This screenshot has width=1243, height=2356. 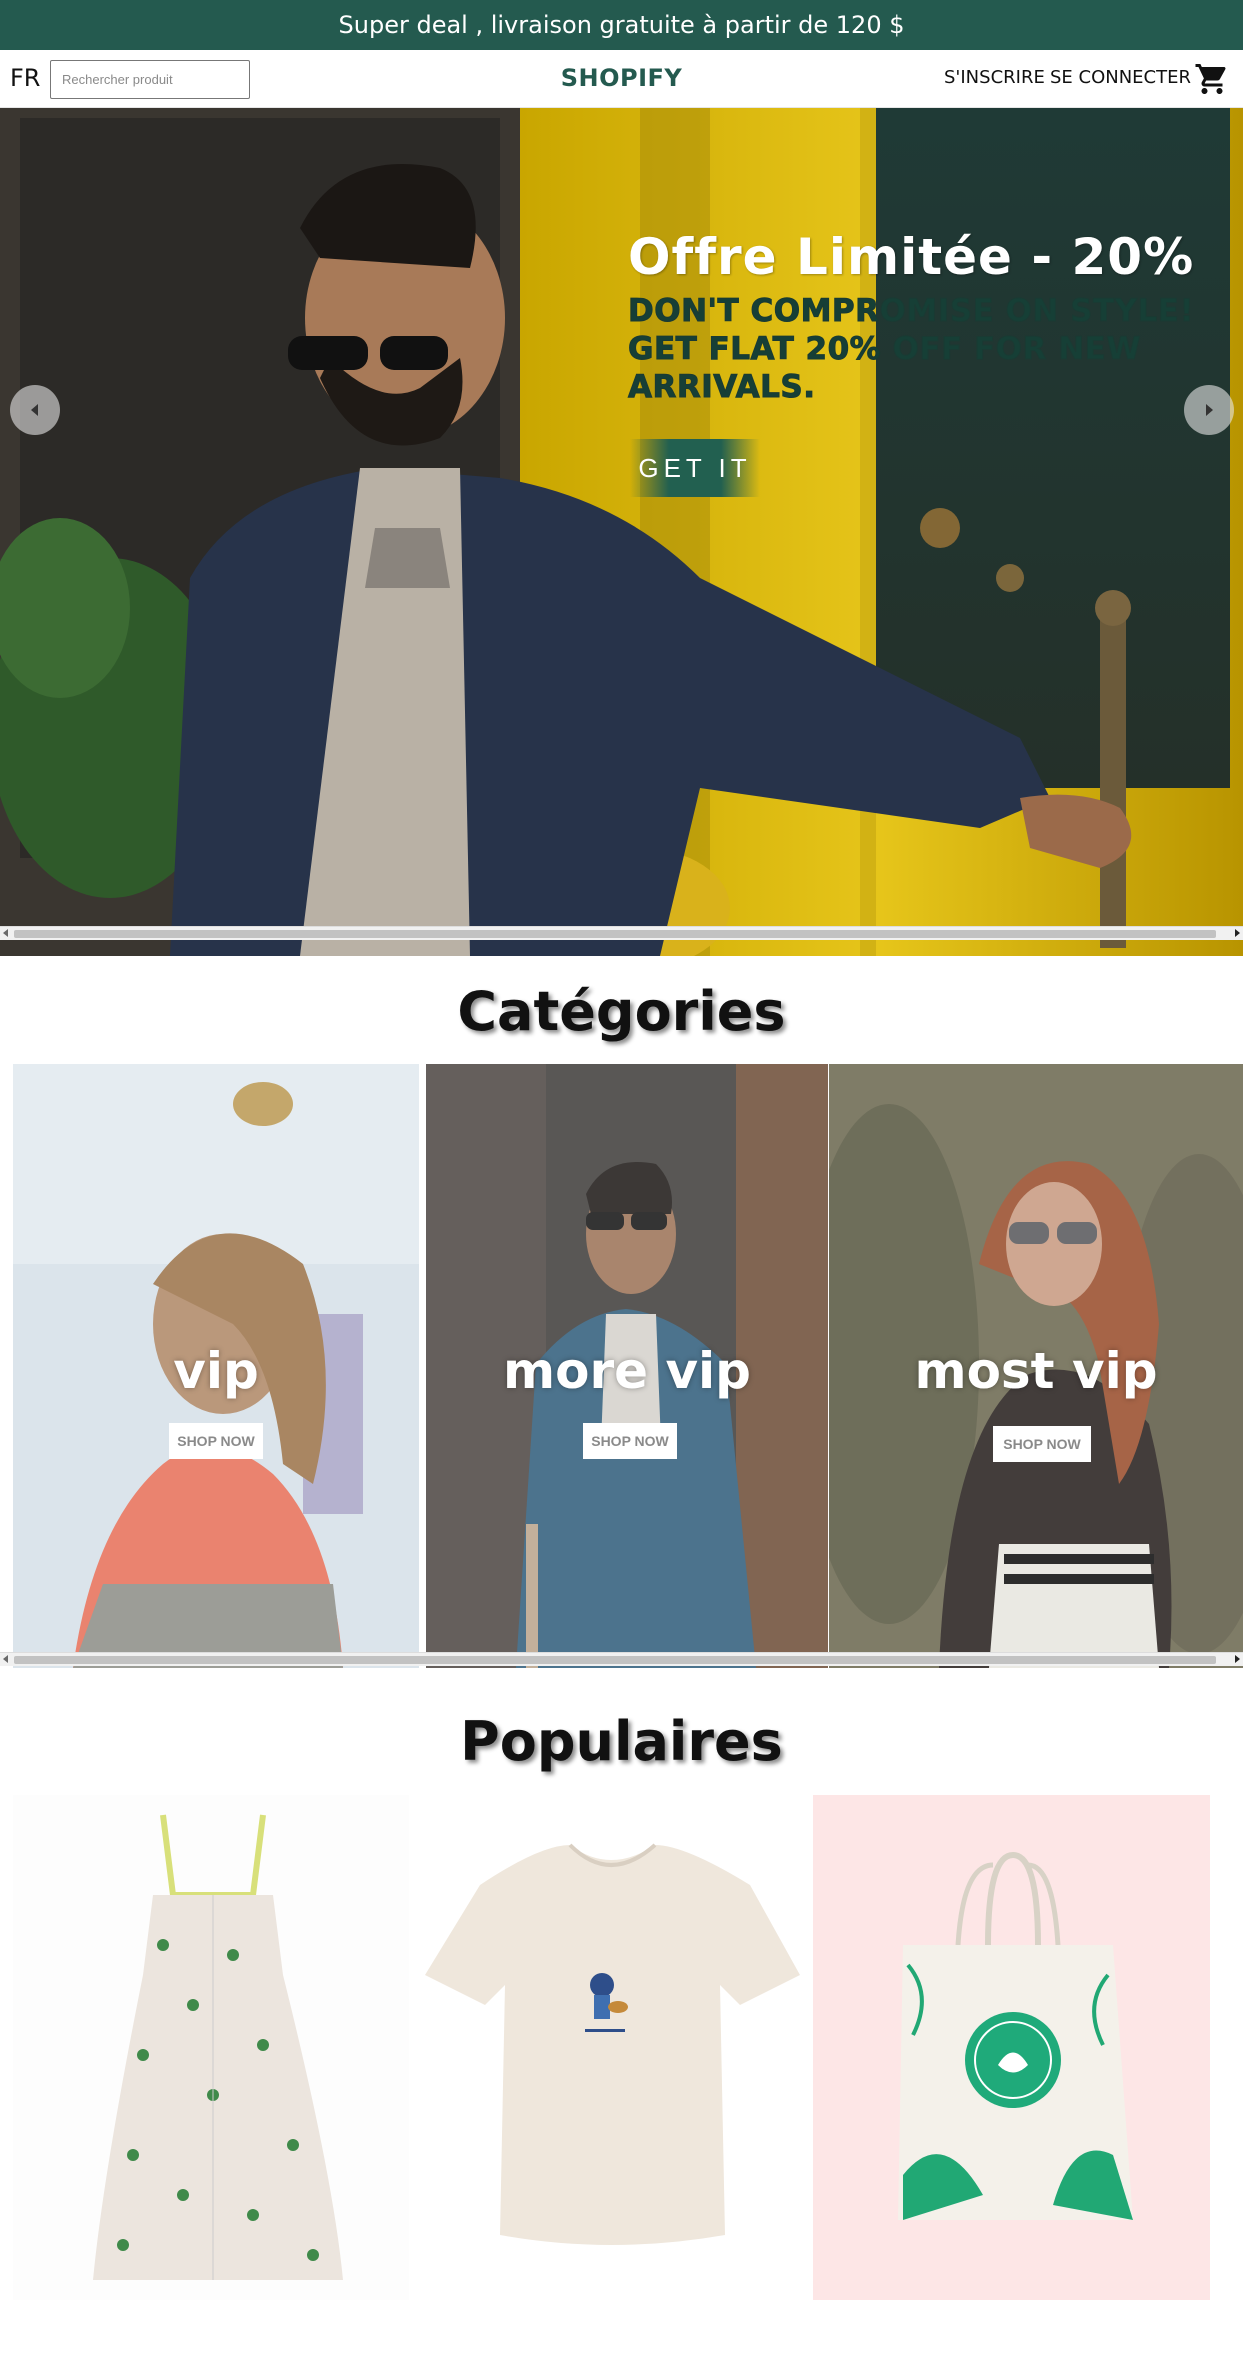 I want to click on signup-link: S'INSCRIRE, so click(x=994, y=77).